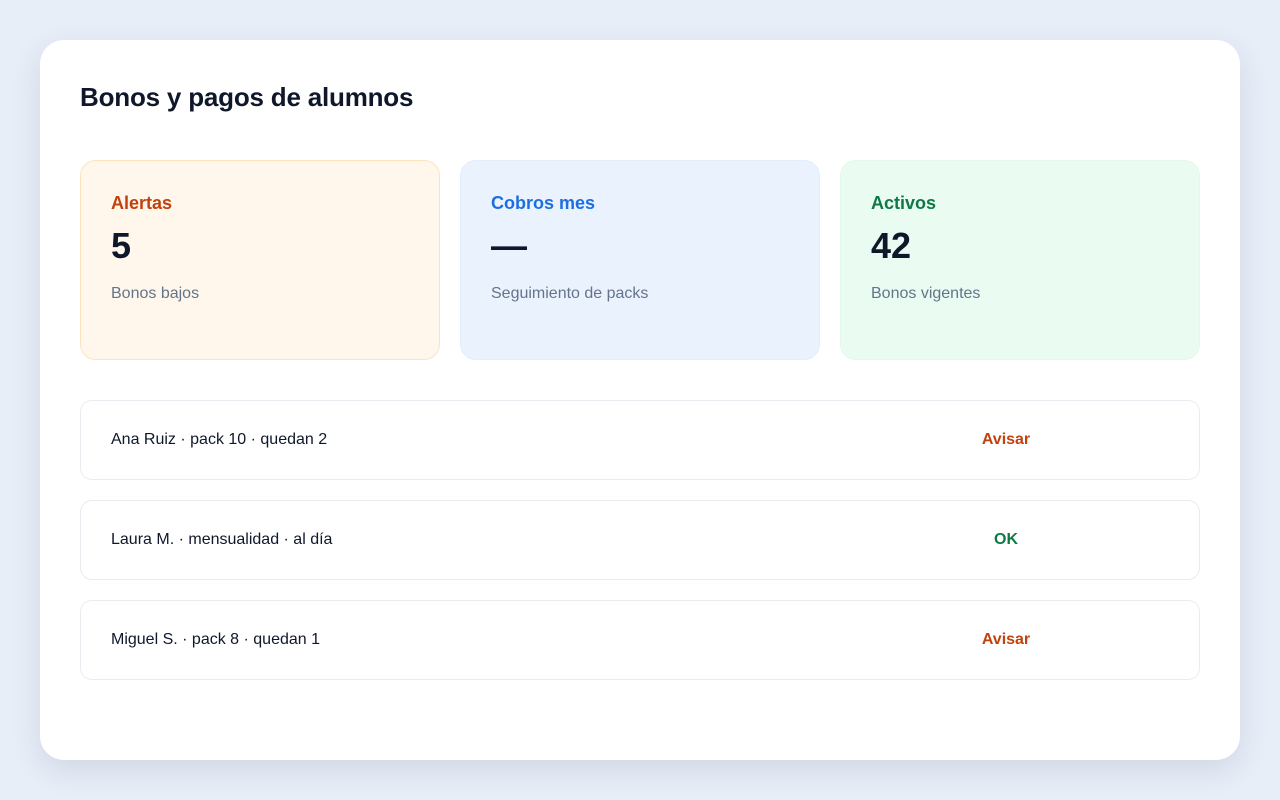  Describe the element at coordinates (219, 439) in the screenshot. I see `list-item-text: Ana Ruiz · pack 10 · quedan 2` at that location.